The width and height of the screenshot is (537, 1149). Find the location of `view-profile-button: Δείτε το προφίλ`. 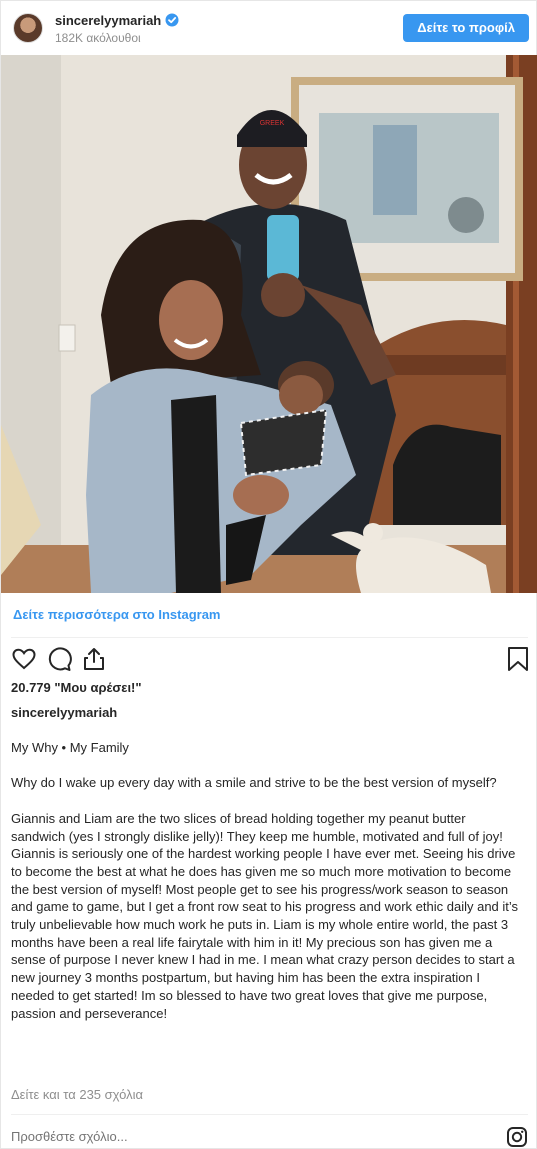

view-profile-button: Δείτε το προφίλ is located at coordinates (466, 28).